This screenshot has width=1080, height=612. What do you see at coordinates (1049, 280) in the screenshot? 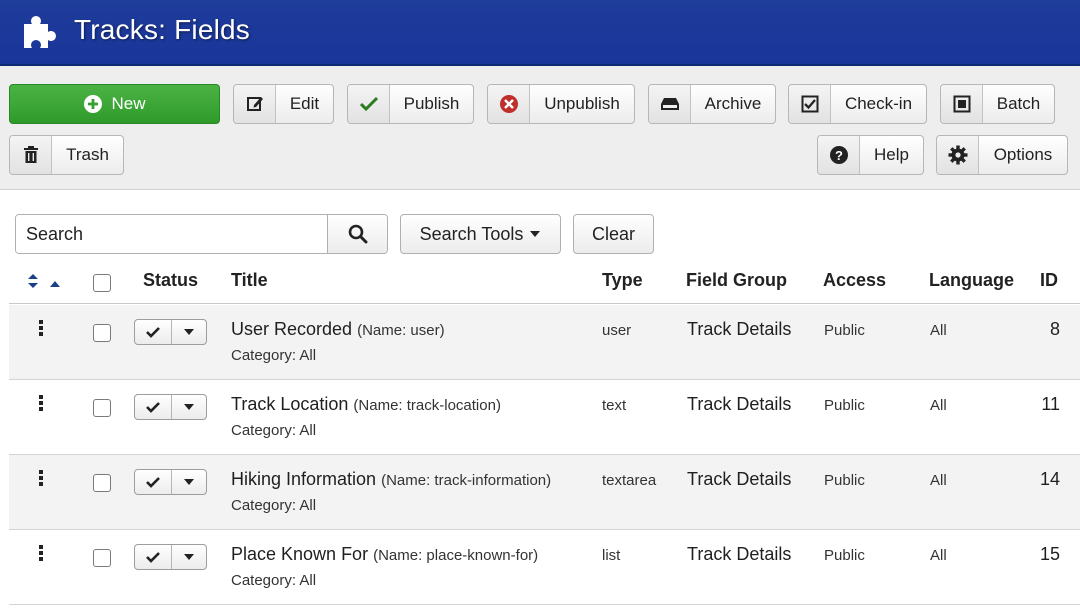
I see `column-id: ID` at bounding box center [1049, 280].